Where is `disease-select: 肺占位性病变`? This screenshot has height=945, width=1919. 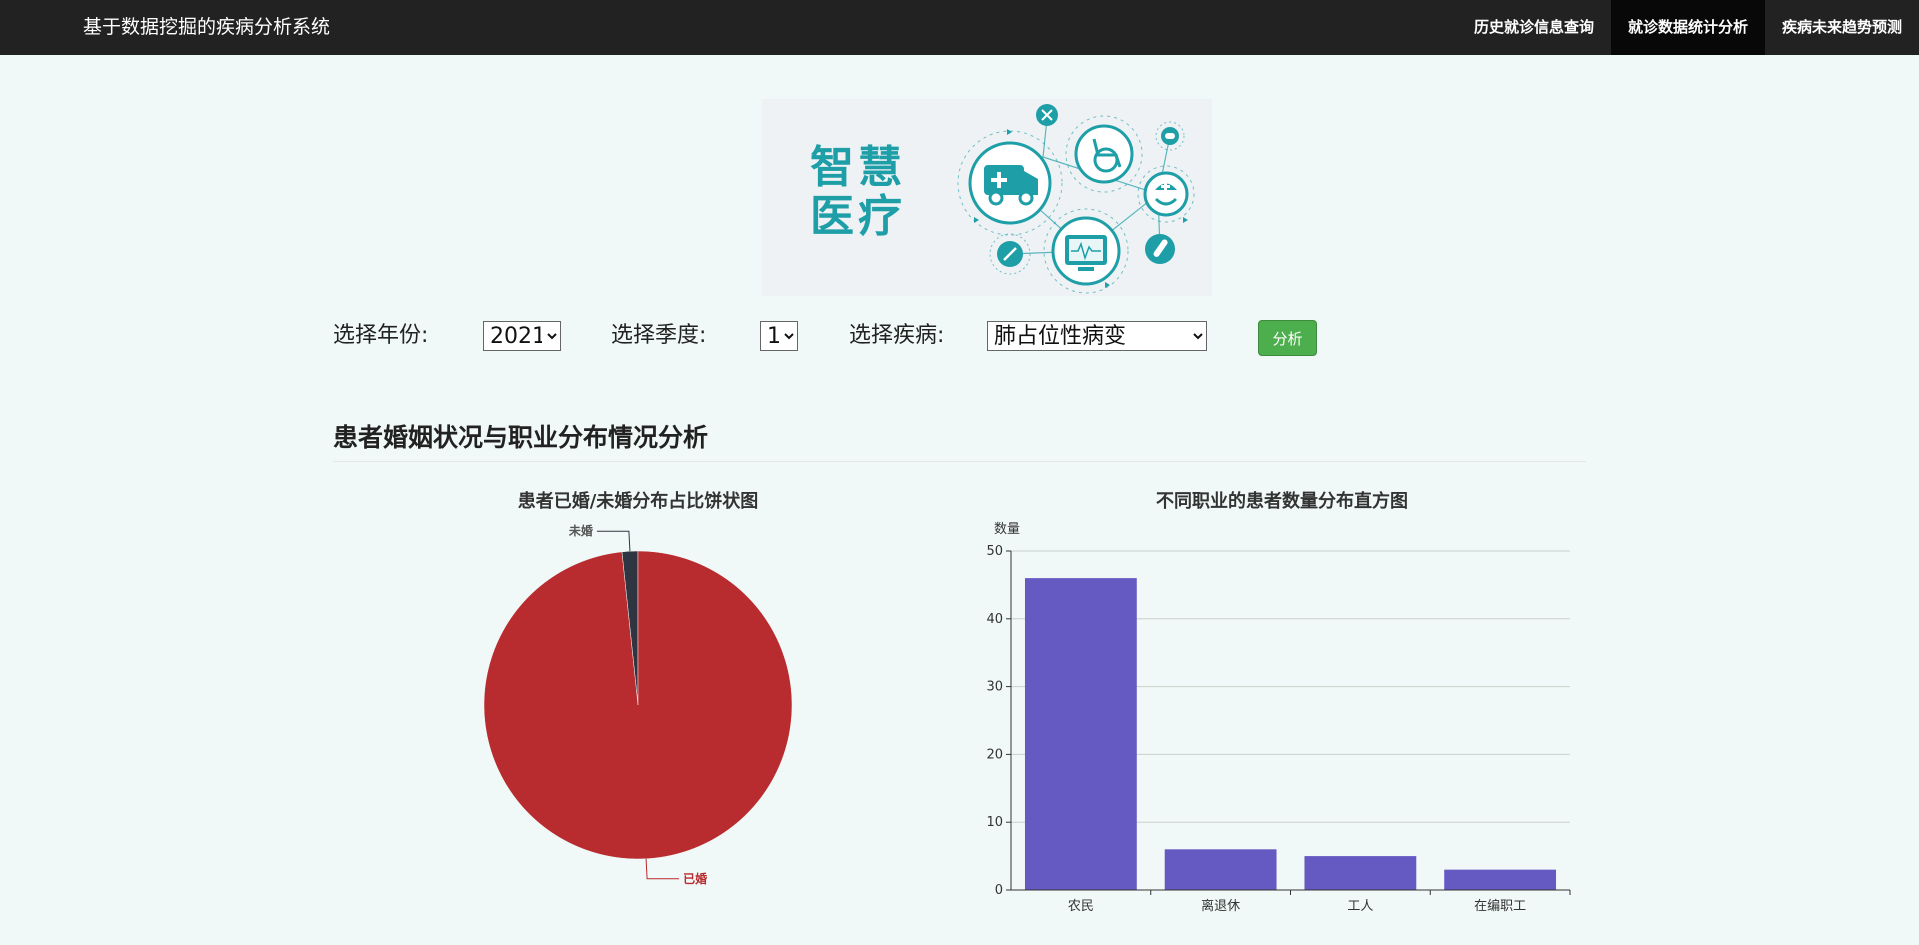
disease-select: 肺占位性病变 is located at coordinates (1097, 336).